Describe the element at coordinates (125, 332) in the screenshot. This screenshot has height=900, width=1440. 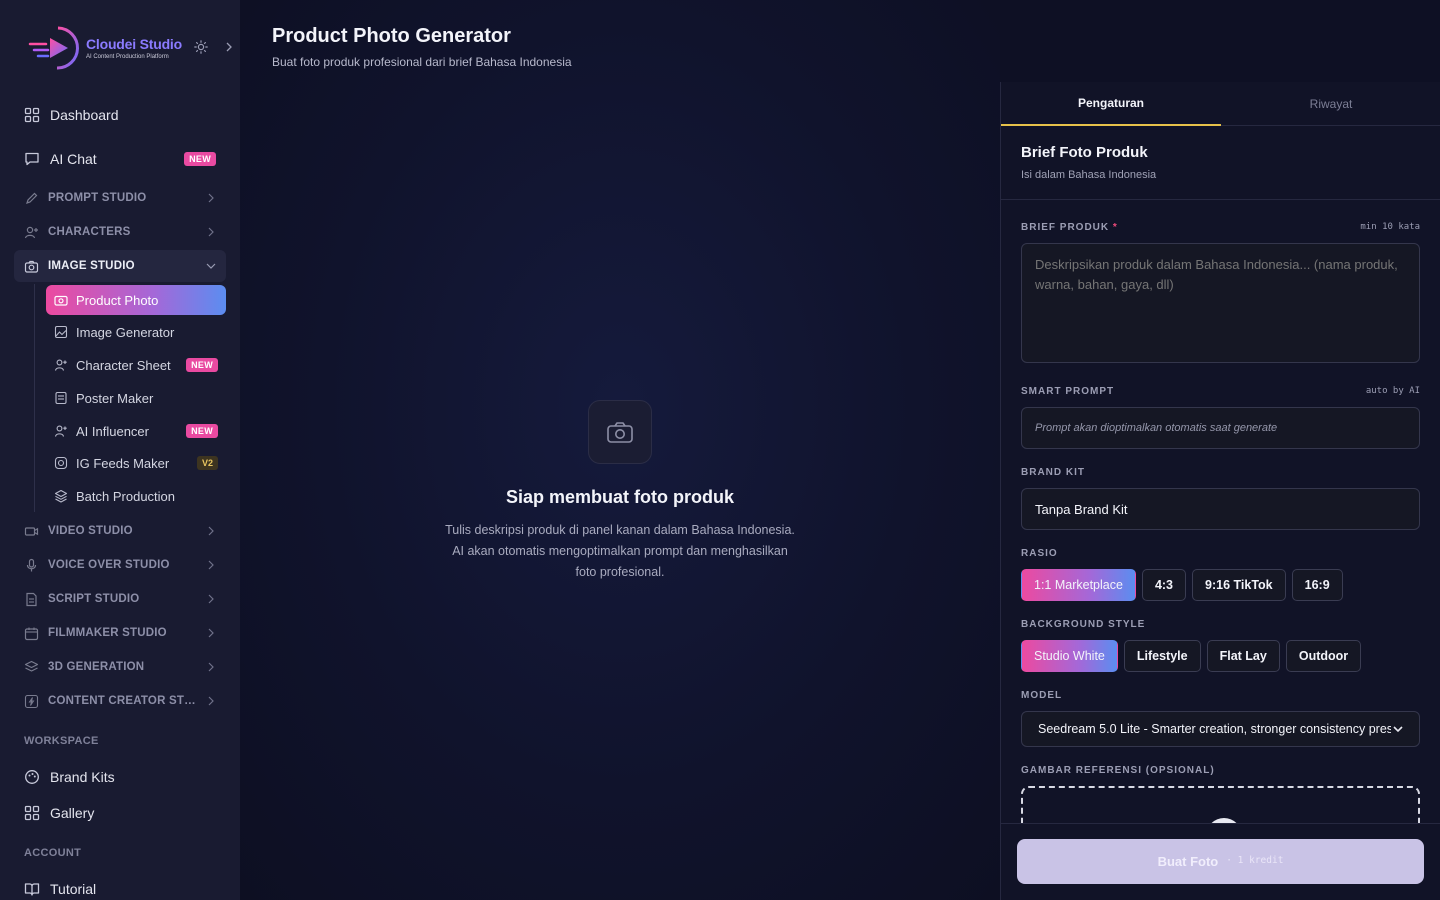
I see `sidebar-item-label: Image Generator` at that location.